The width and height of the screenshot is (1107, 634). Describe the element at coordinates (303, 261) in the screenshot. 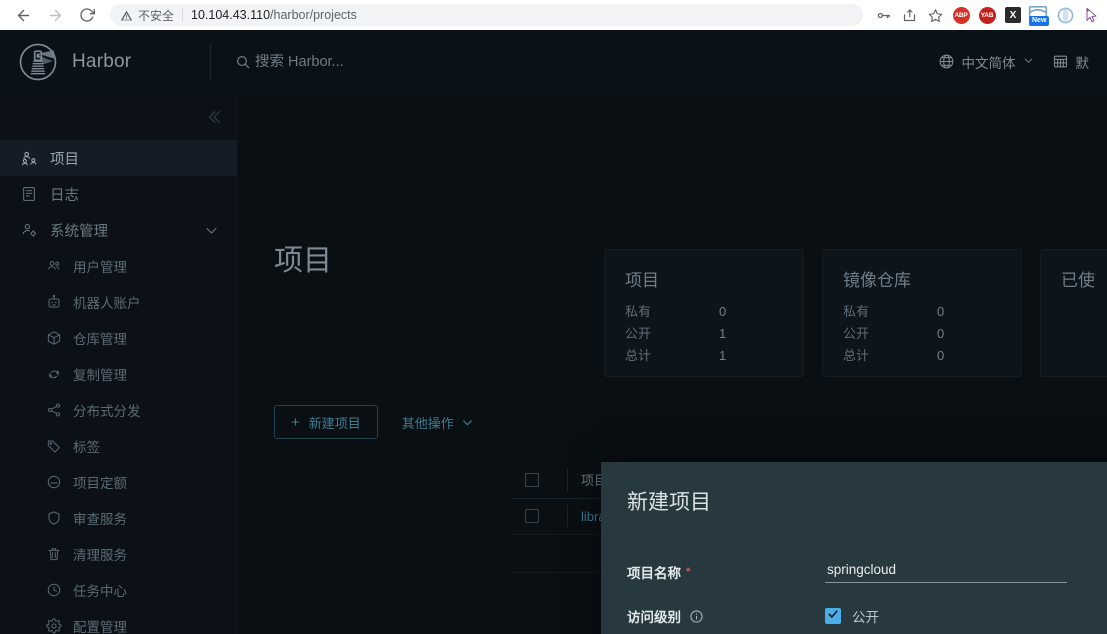

I see `page-title: 项目` at that location.